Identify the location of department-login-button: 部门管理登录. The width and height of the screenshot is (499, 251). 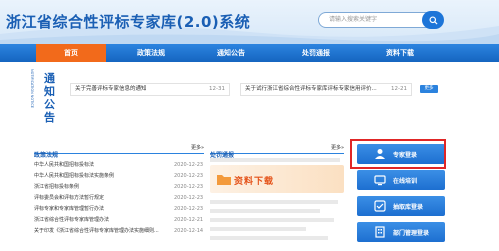
(401, 232).